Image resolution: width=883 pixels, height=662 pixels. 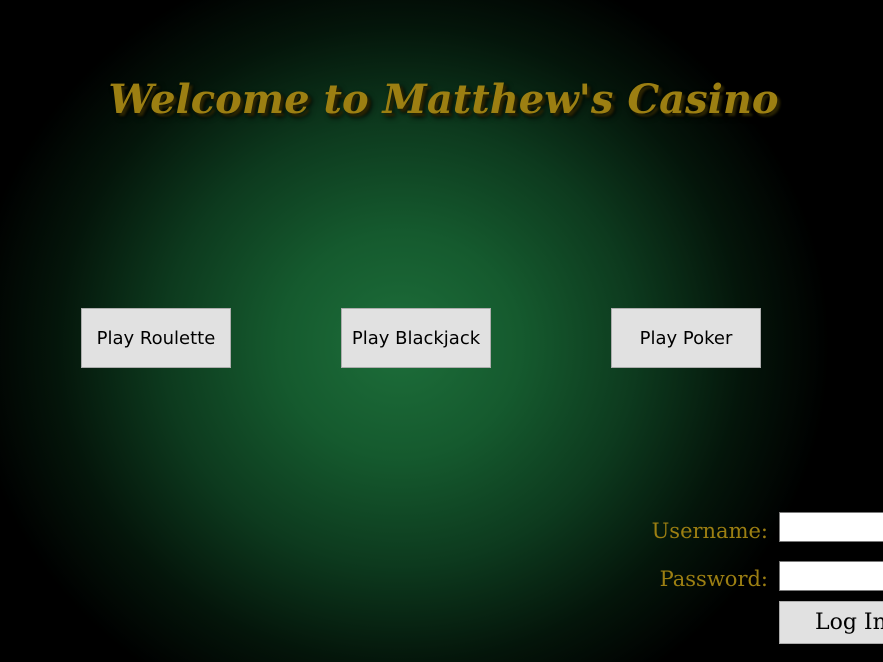 What do you see at coordinates (156, 338) in the screenshot?
I see `play-roulette-button: Play Roulette` at bounding box center [156, 338].